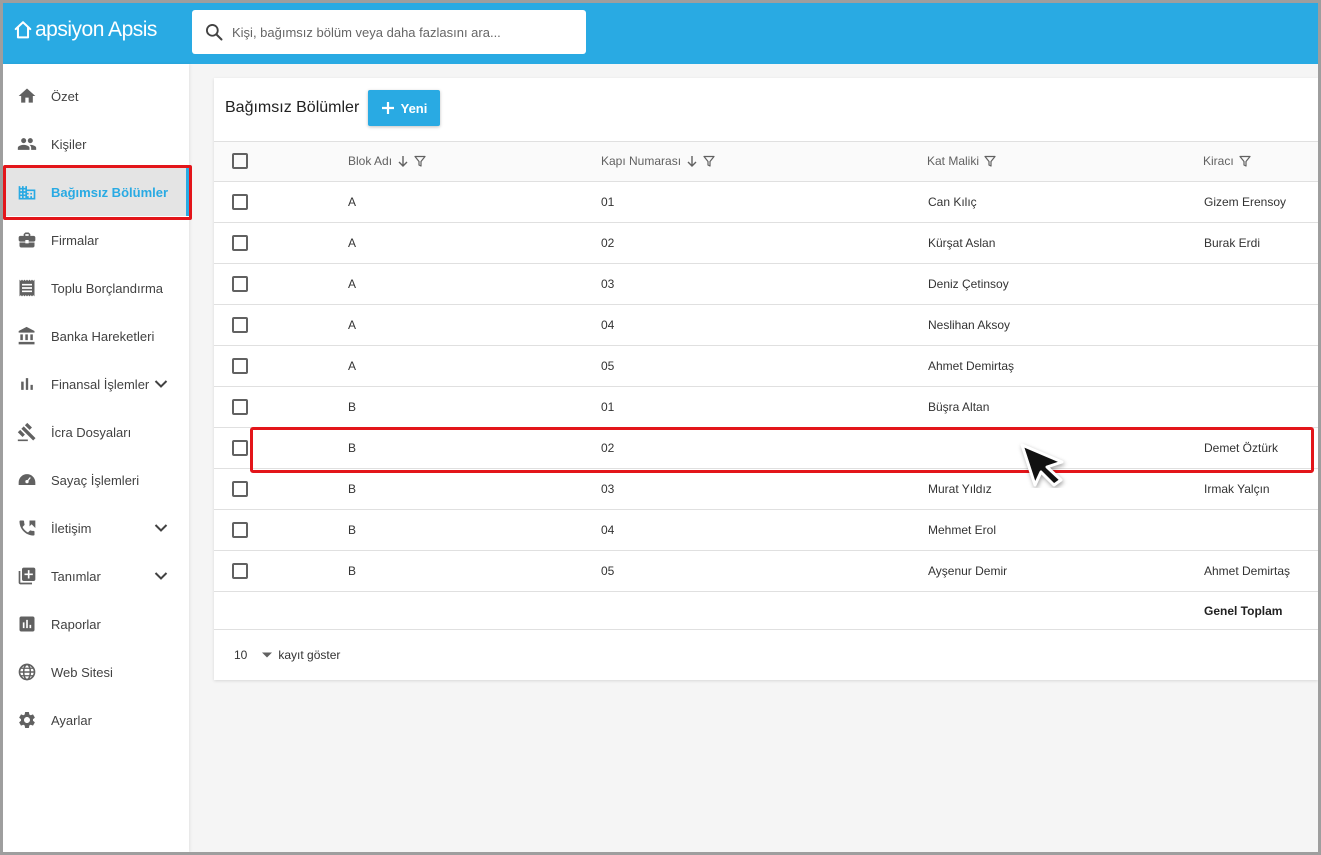 This screenshot has width=1321, height=855. I want to click on sidebar-item-tanimlar: Tanımlar, so click(96, 576).